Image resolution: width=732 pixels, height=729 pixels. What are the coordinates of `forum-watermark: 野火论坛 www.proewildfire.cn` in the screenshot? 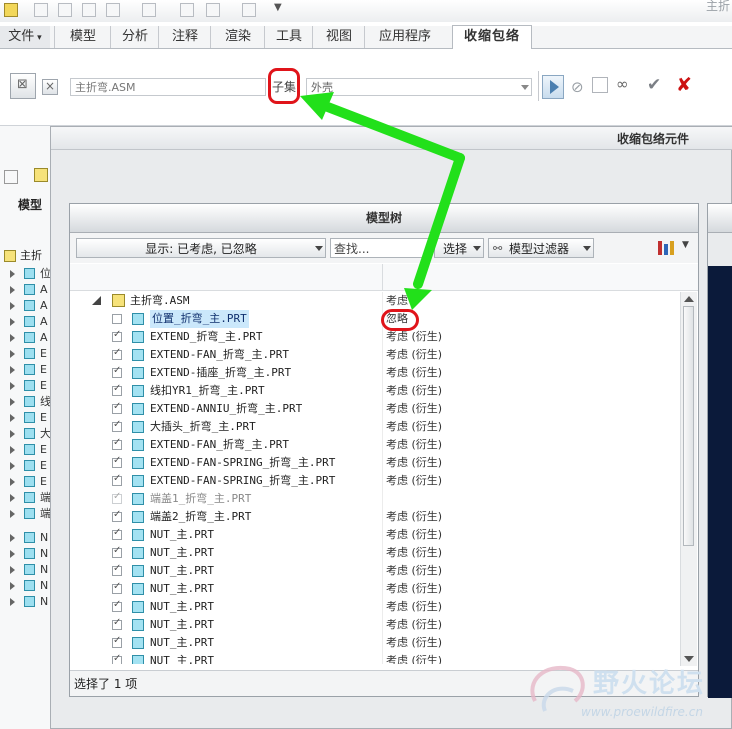 It's located at (622, 693).